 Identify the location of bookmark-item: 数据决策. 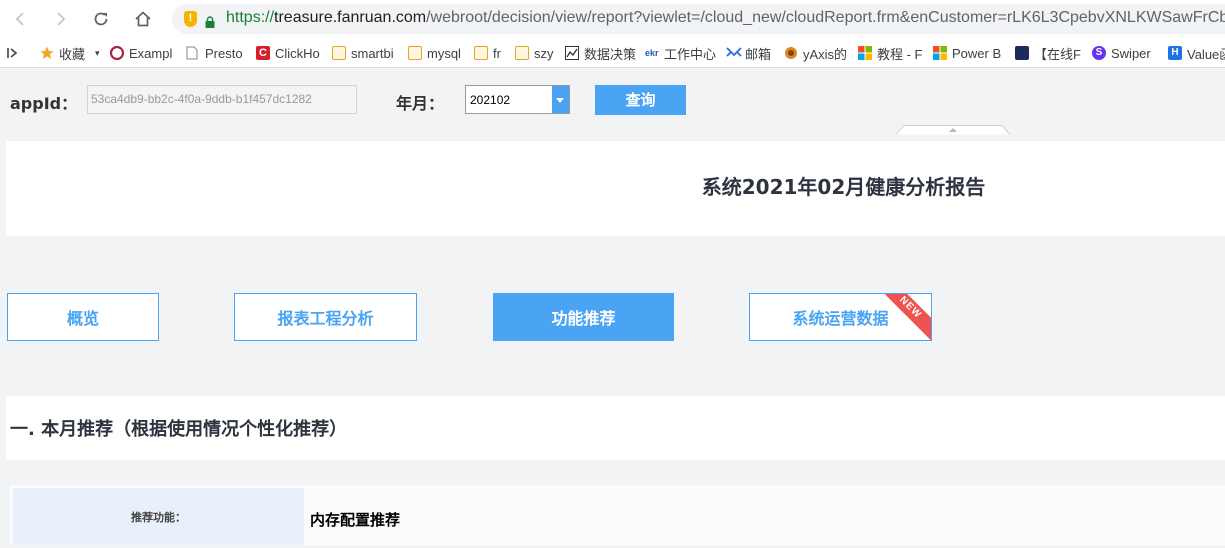
(600, 53).